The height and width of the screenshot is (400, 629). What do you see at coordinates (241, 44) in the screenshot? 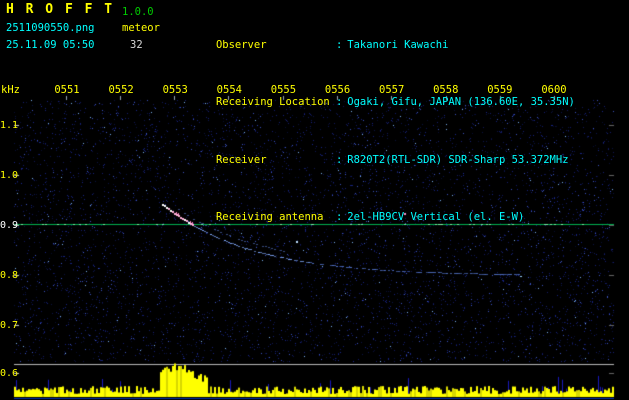
I see `header-label: Observer` at bounding box center [241, 44].